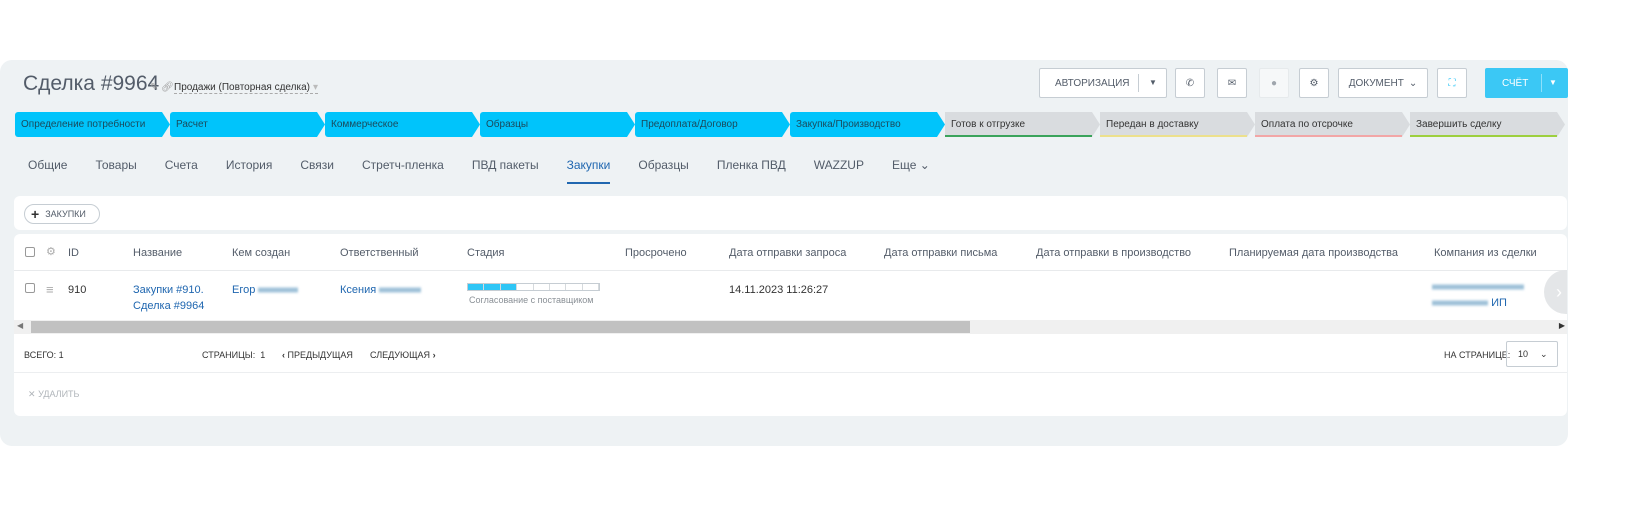 This screenshot has width=1626, height=530. What do you see at coordinates (35, 214) in the screenshot?
I see `plus-icon: +` at bounding box center [35, 214].